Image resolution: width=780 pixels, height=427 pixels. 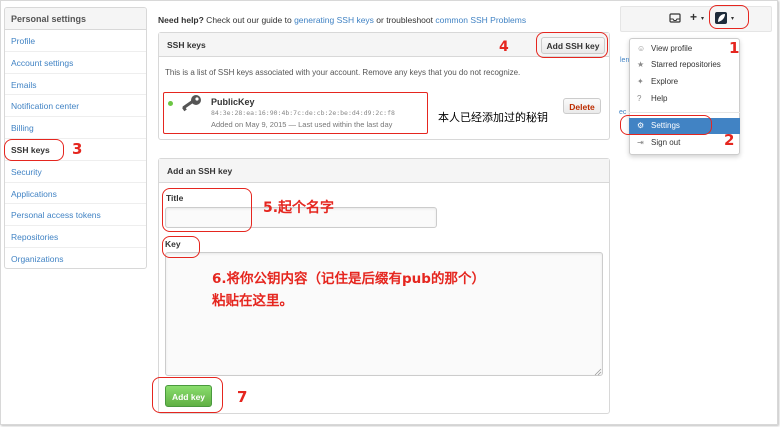 What do you see at coordinates (77, 149) in the screenshot?
I see `annotation-number-3: 3` at bounding box center [77, 149].